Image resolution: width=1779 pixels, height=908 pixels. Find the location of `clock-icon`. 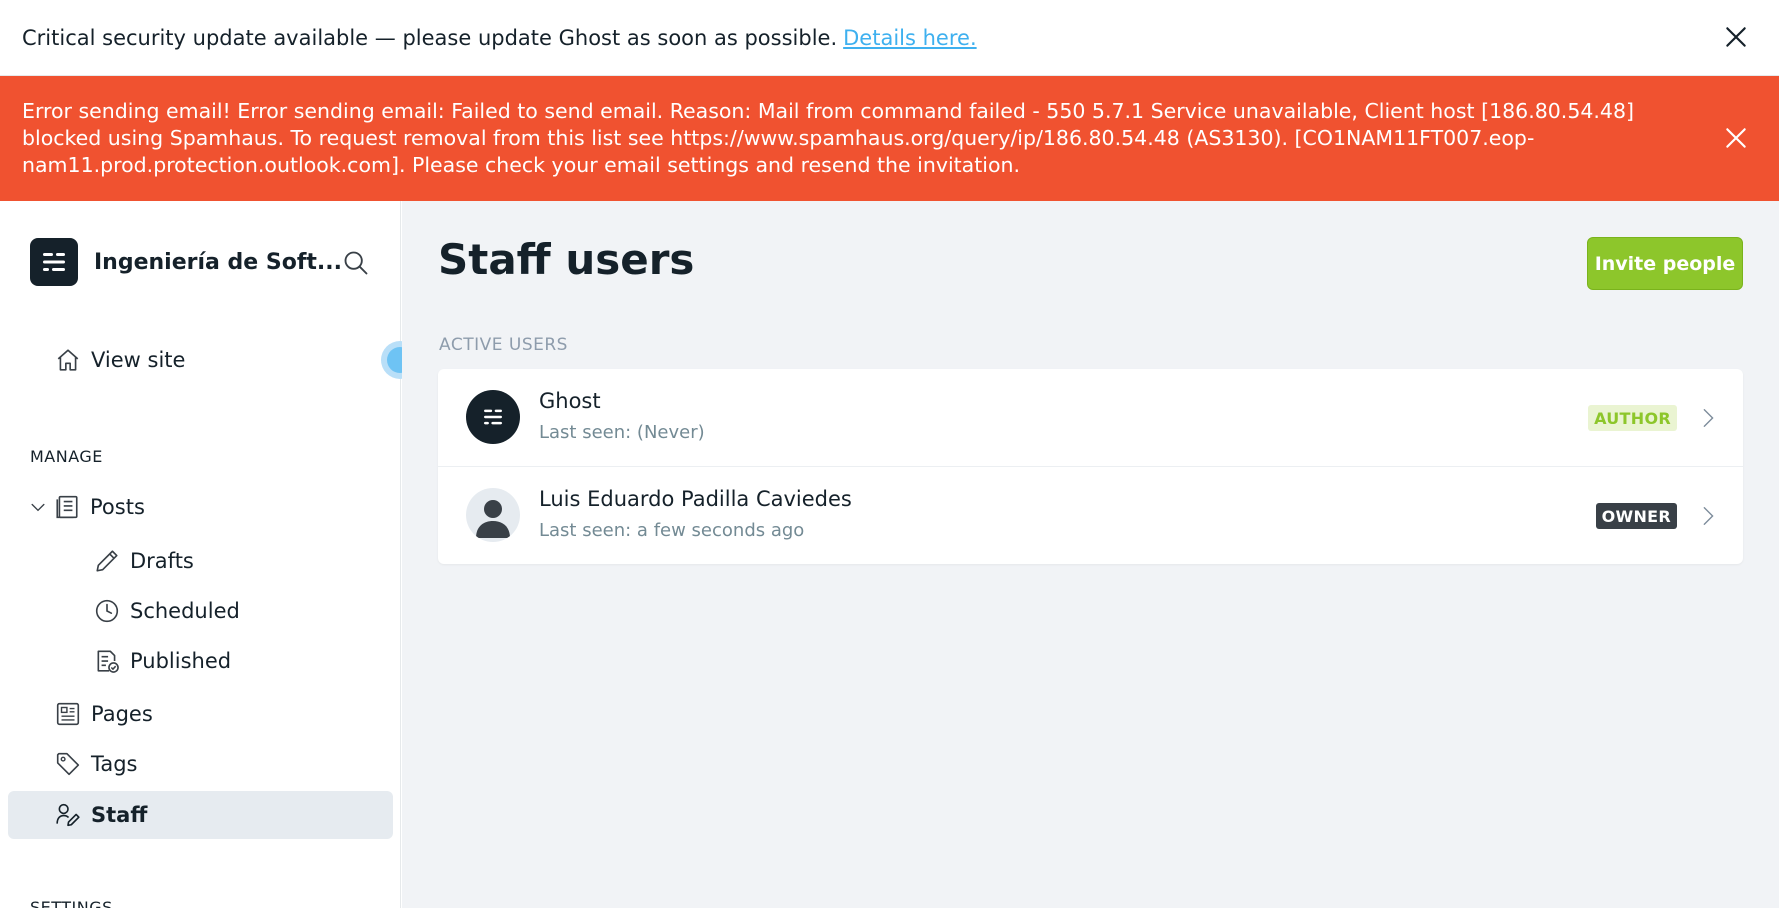

clock-icon is located at coordinates (107, 611).